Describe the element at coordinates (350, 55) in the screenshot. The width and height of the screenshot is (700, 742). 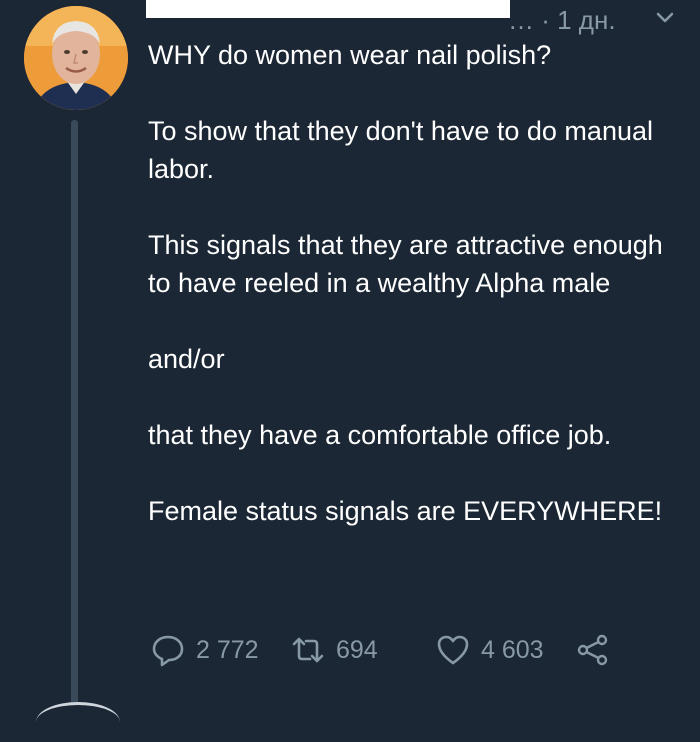
I see `tweet-paragraph: WHY do women wear nail polish?` at that location.